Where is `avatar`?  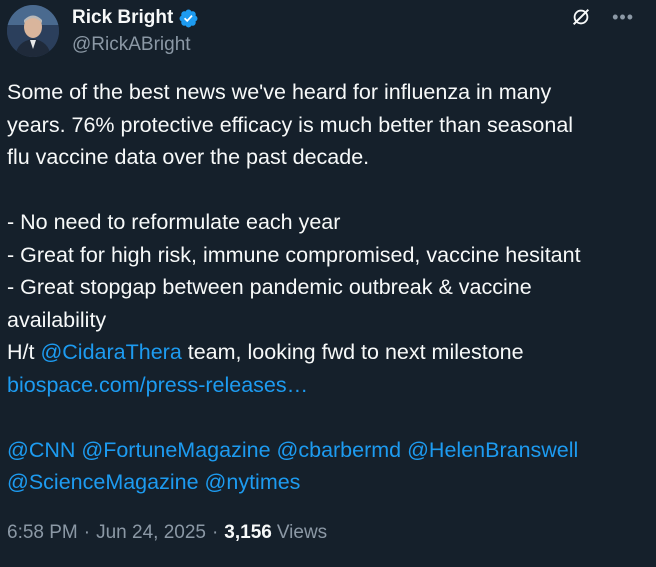
avatar is located at coordinates (33, 31).